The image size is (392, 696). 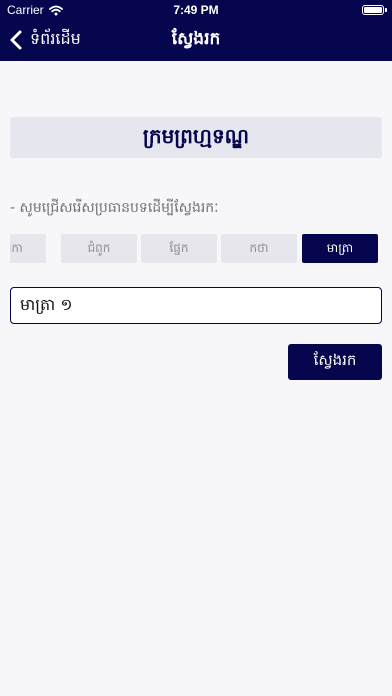 I want to click on segment-chapter: ជំពូក, so click(x=99, y=248).